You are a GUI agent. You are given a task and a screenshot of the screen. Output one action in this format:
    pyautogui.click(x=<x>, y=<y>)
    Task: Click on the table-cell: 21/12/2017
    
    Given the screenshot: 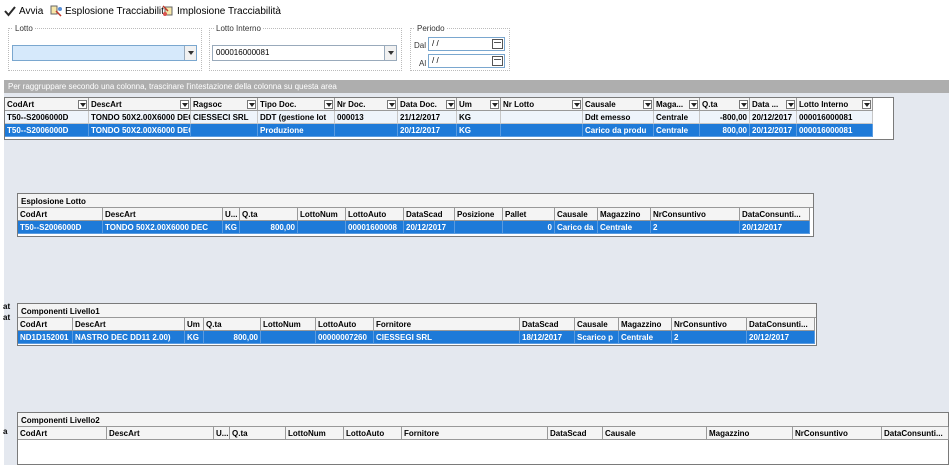 What is the action you would take?
    pyautogui.click(x=427, y=117)
    